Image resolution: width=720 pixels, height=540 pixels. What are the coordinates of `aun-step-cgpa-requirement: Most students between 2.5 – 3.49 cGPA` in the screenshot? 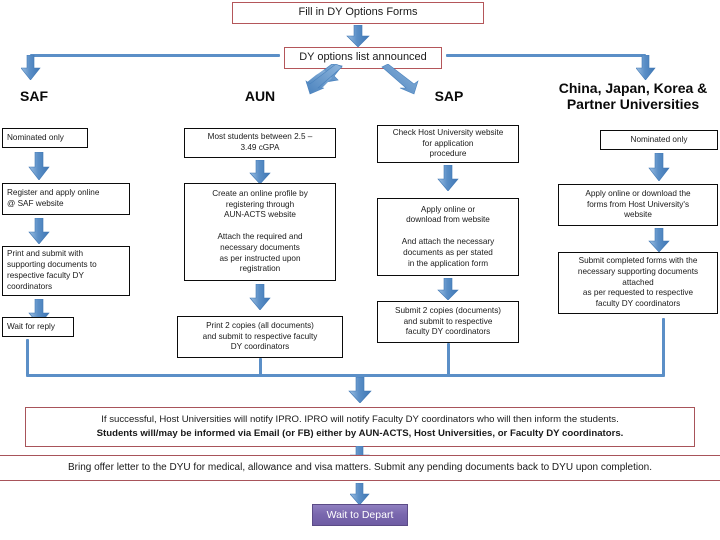 It's located at (260, 143).